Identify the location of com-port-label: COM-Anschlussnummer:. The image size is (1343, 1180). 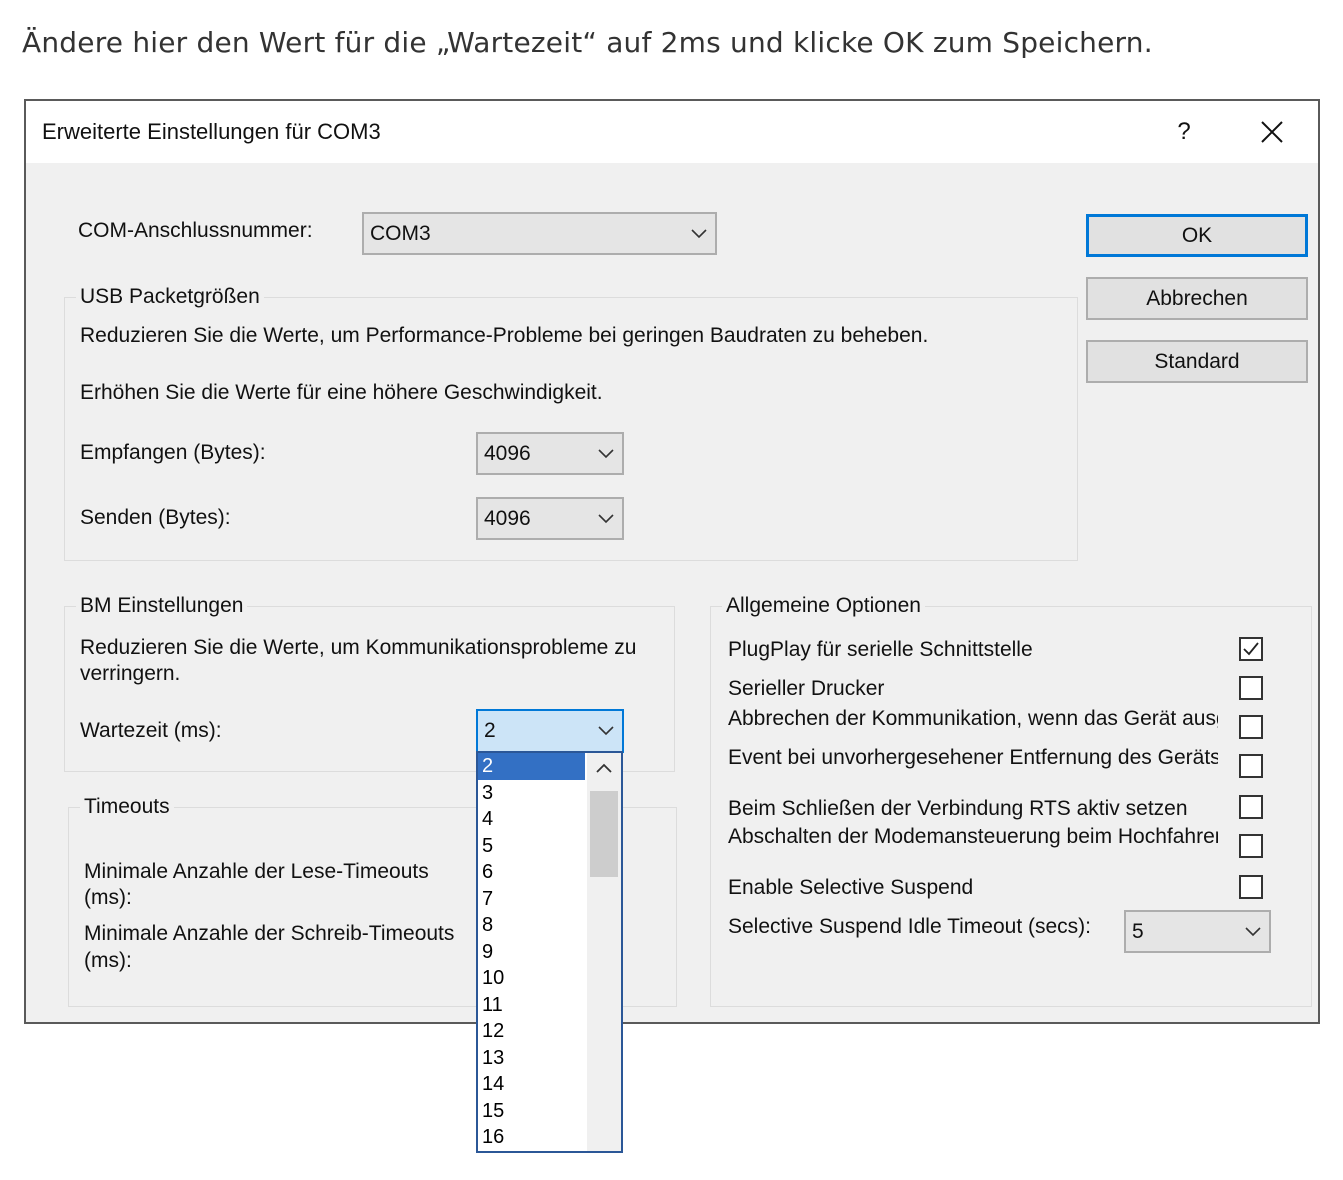
(195, 230).